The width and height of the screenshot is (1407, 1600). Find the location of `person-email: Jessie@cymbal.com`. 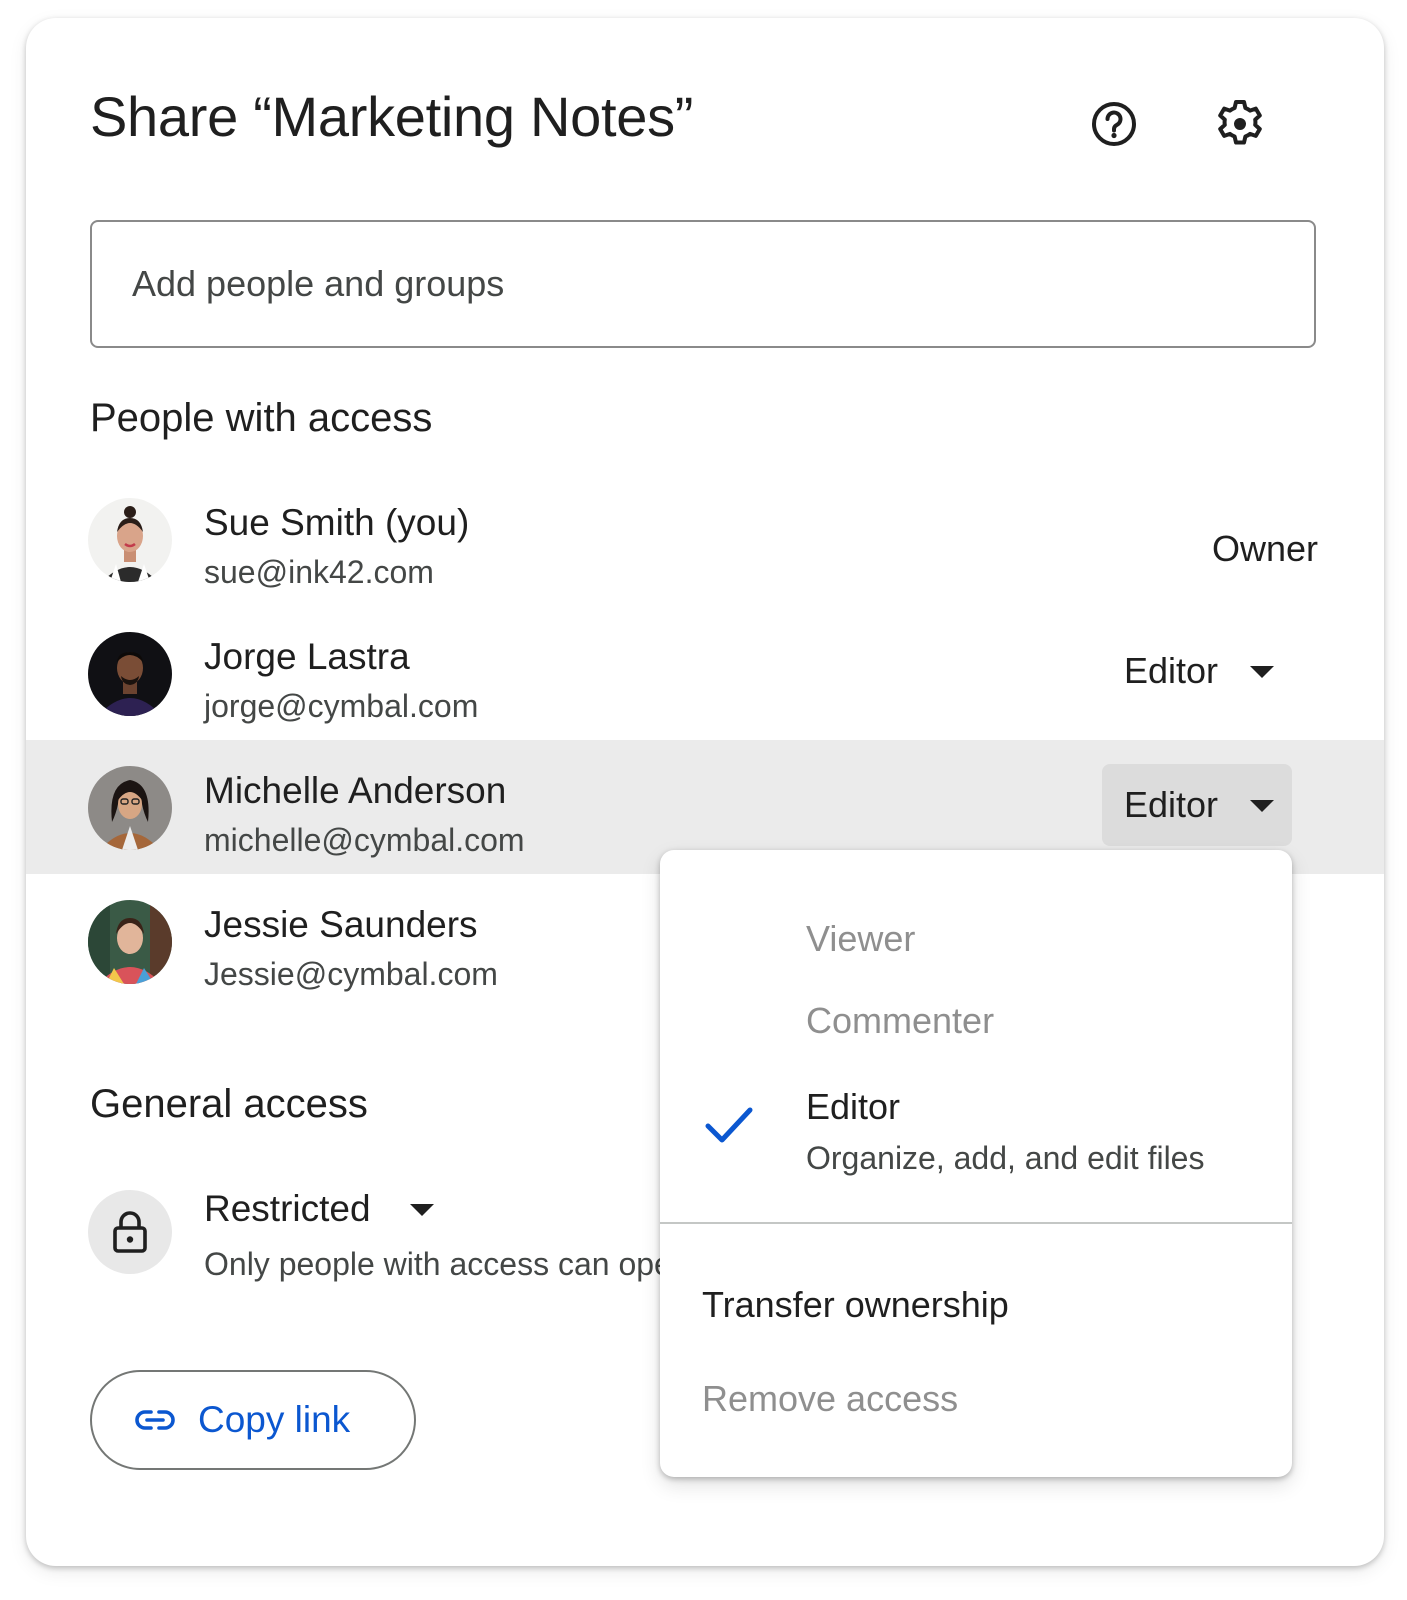

person-email: Jessie@cymbal.com is located at coordinates (351, 974).